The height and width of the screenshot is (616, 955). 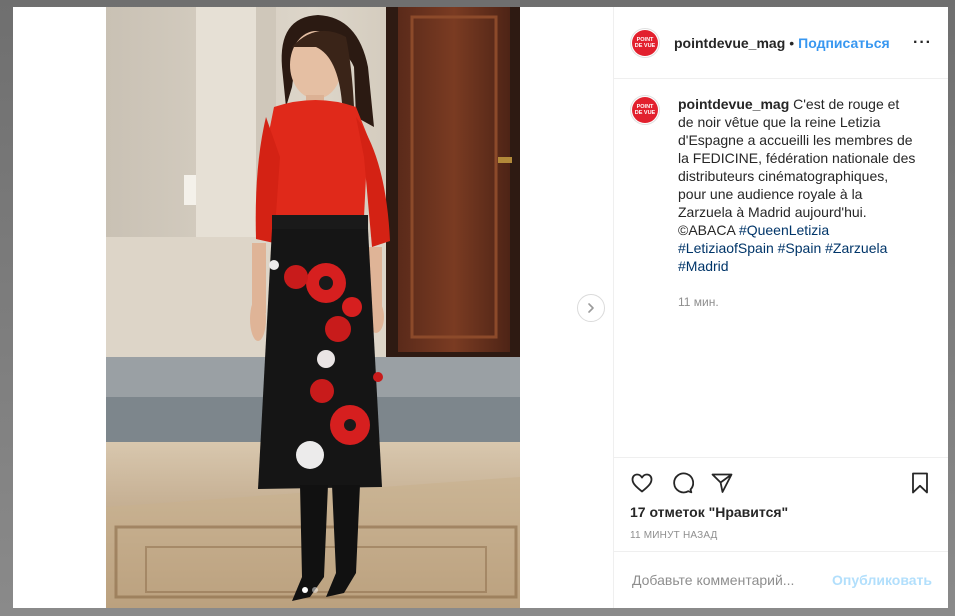 I want to click on follow-button: Подписаться, so click(x=844, y=43).